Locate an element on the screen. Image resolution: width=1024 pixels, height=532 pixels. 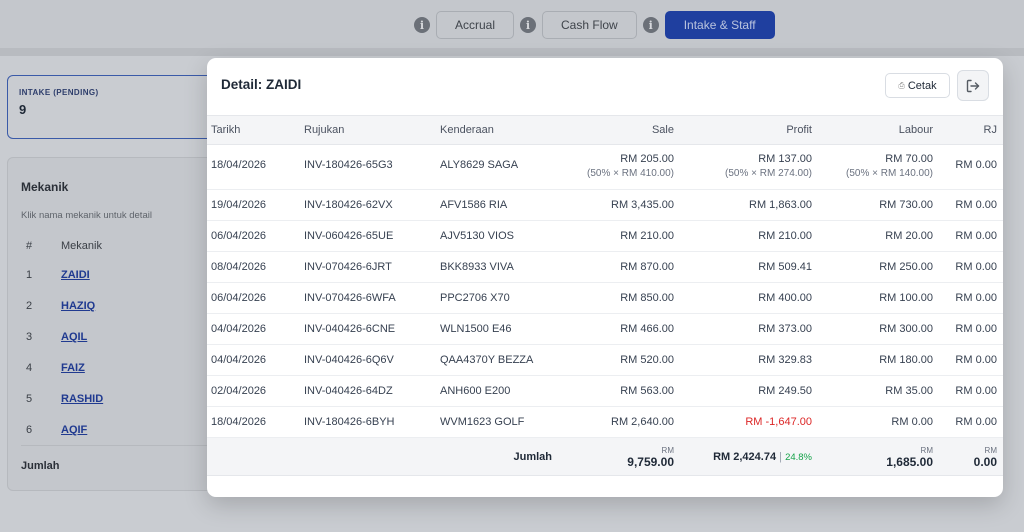
divider is located at coordinates (512, 52).